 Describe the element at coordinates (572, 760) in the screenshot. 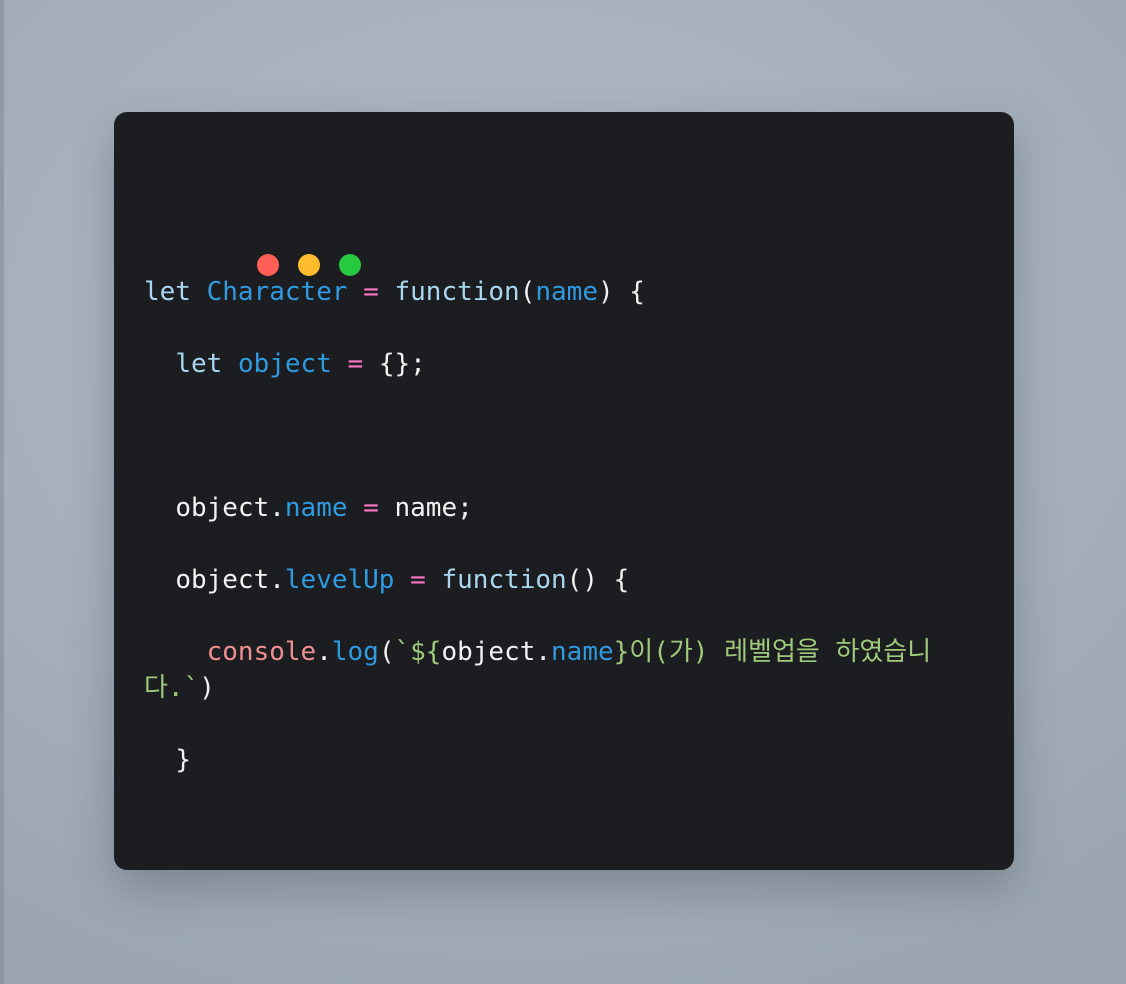

I see `code-line: }` at that location.